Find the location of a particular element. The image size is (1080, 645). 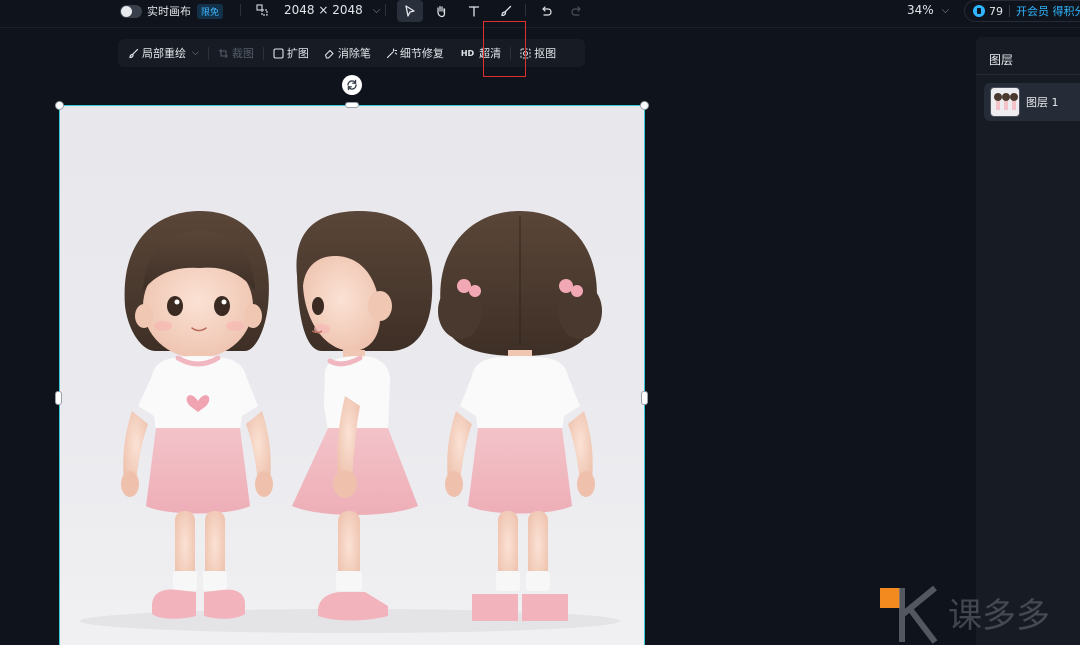

figure-back is located at coordinates (520, 416).